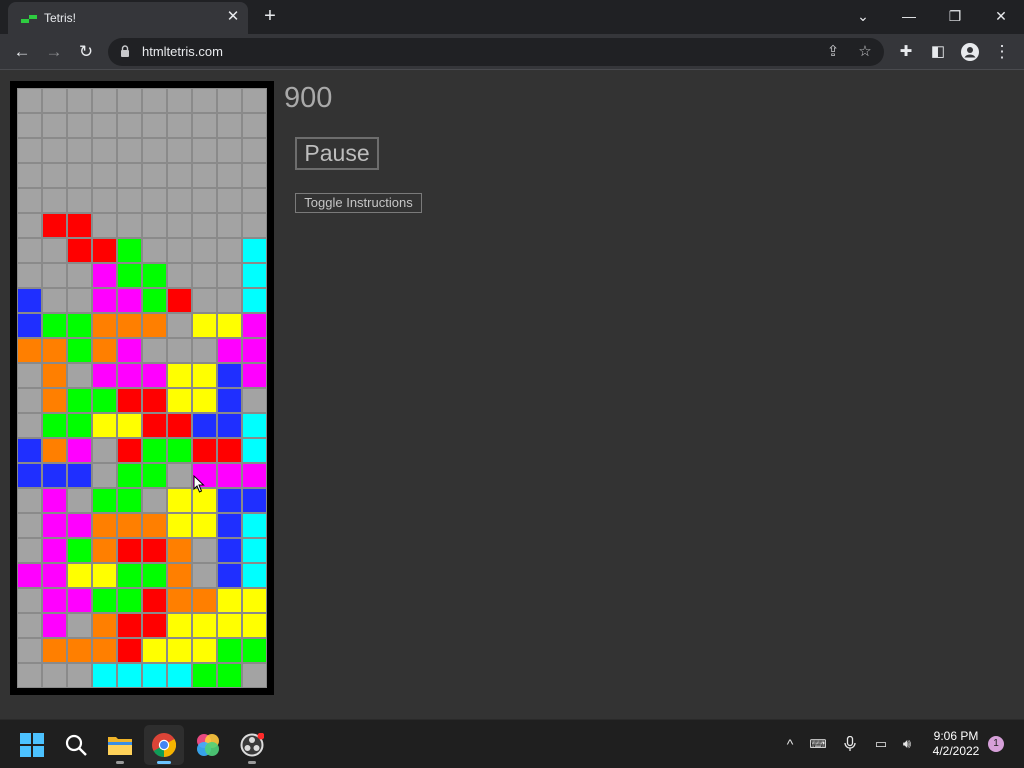  I want to click on microphone-icon, so click(850, 744).